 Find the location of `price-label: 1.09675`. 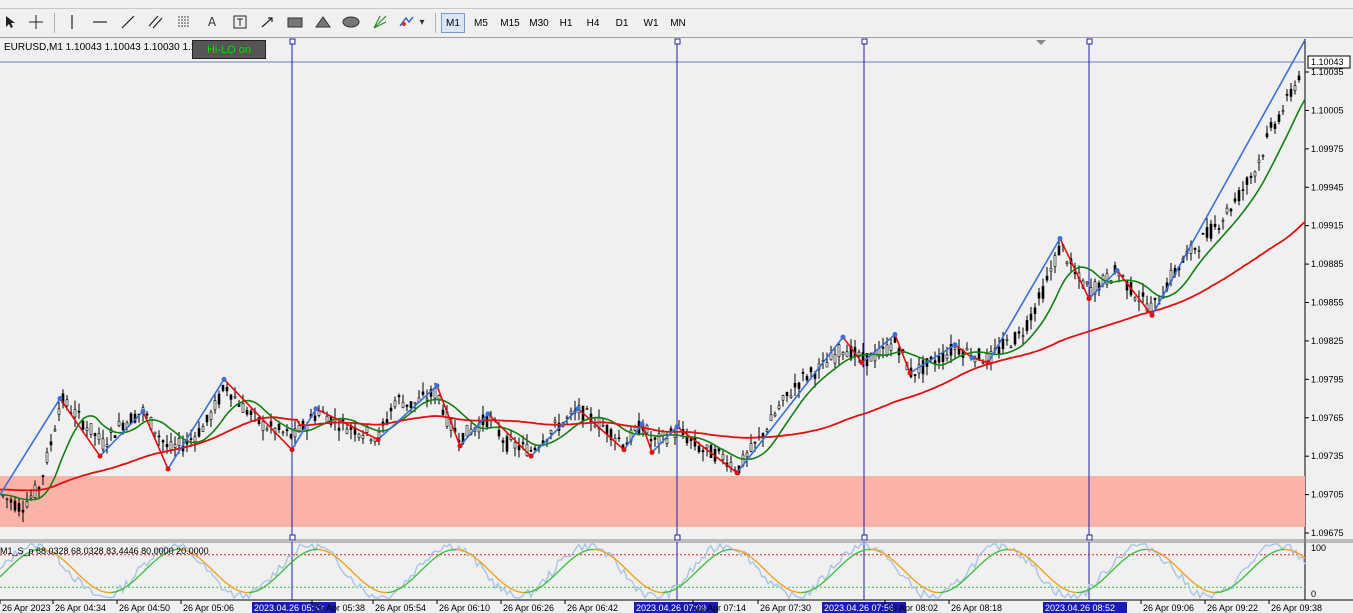

price-label: 1.09675 is located at coordinates (1327, 533).